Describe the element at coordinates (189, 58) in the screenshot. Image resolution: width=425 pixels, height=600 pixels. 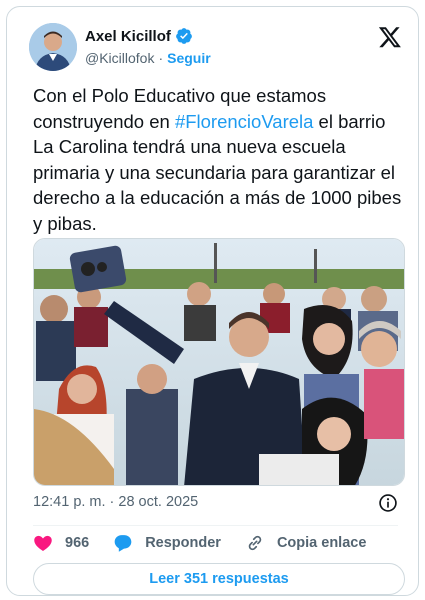
I see `follow-button: Seguir` at that location.